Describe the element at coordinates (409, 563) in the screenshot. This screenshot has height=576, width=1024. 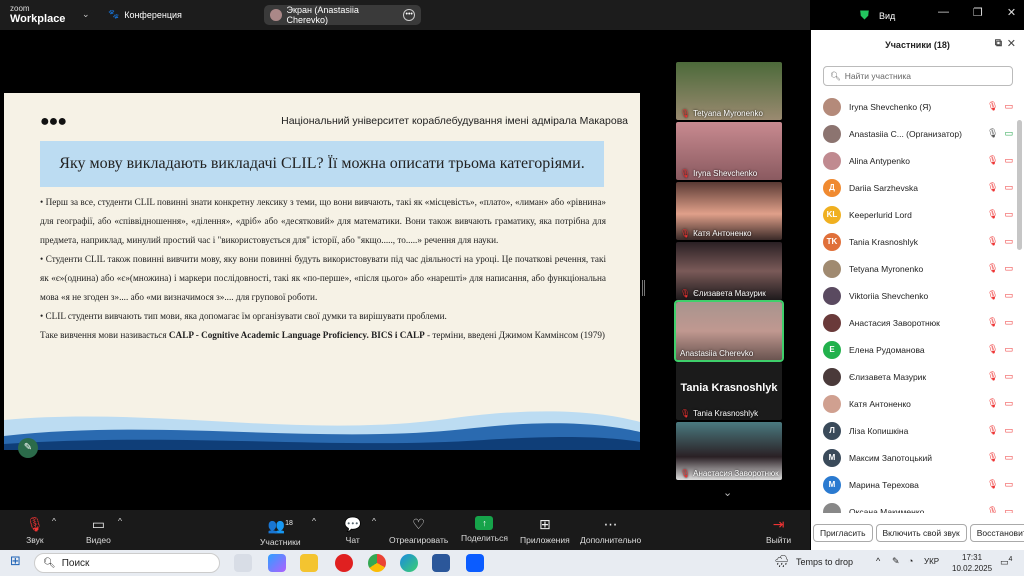
I see `edge-icon` at that location.